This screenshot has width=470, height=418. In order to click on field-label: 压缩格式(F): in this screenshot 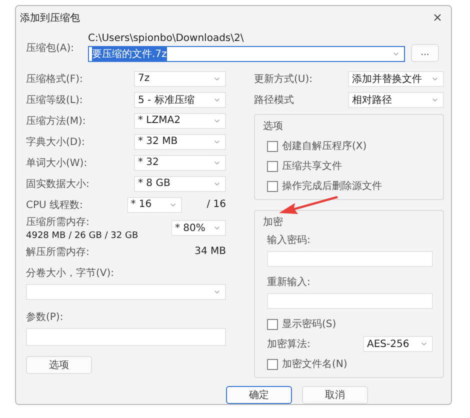, I will do `click(54, 79)`.